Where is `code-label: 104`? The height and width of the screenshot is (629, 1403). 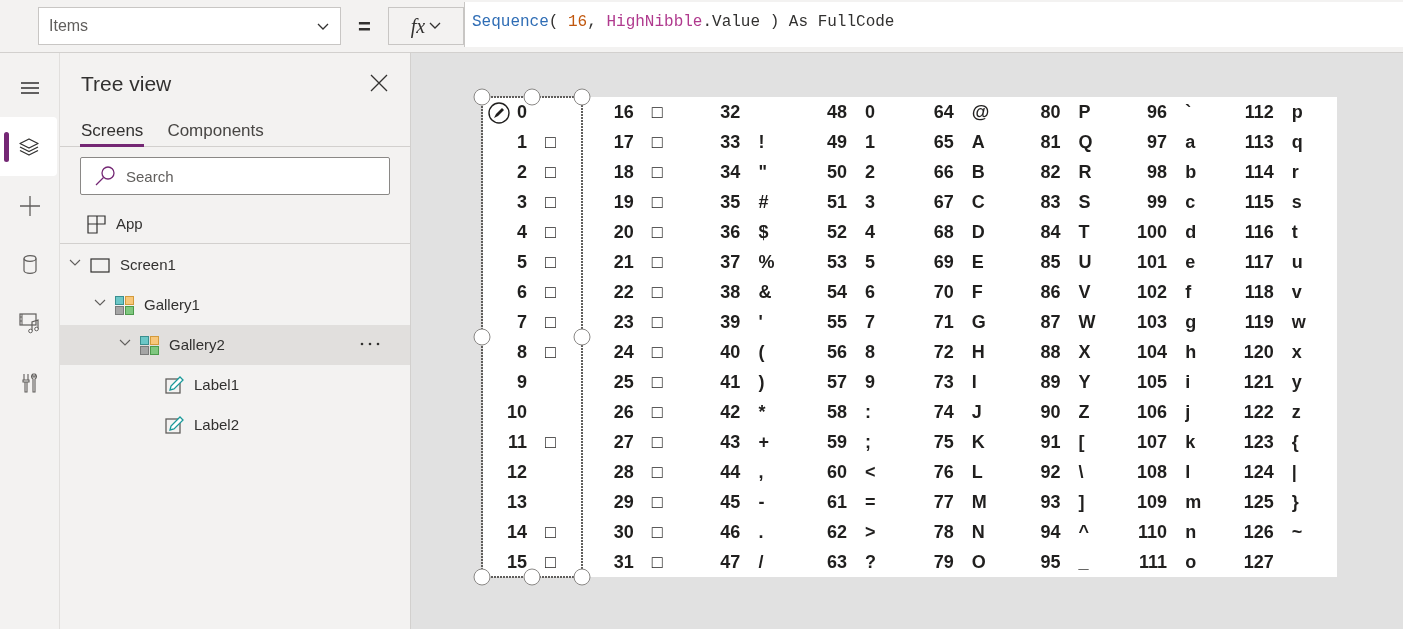 code-label: 104 is located at coordinates (1152, 352).